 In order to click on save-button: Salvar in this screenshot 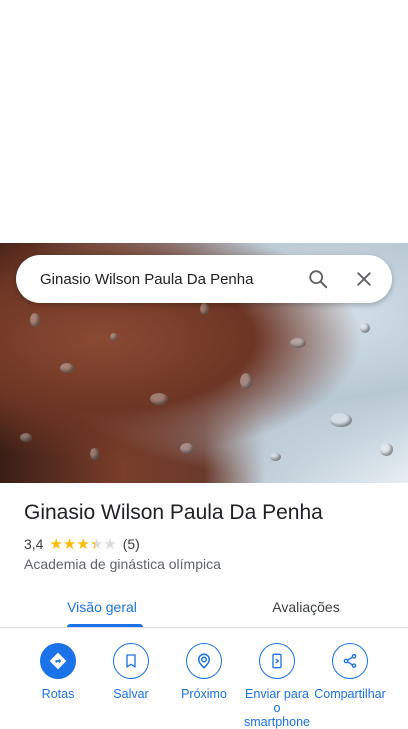, I will do `click(131, 672)`.